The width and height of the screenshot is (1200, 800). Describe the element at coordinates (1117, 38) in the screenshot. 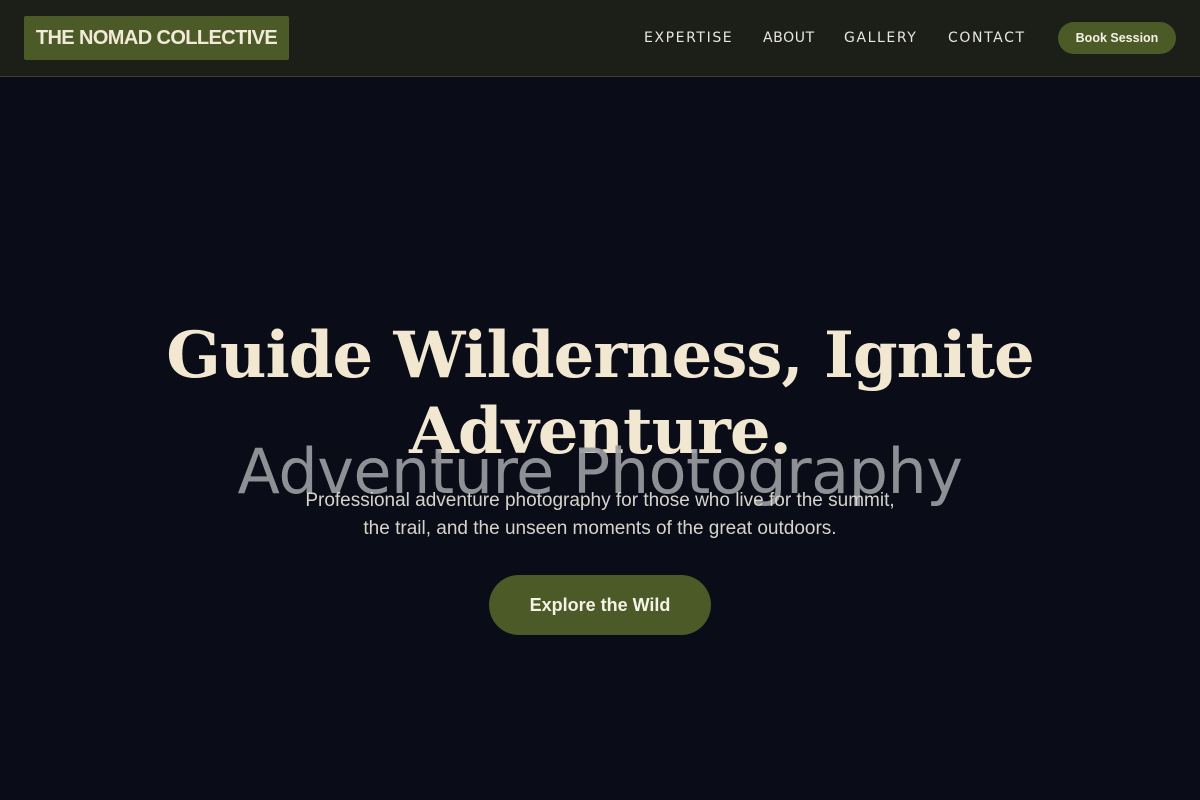

I see `book-session-button: Book Session` at that location.